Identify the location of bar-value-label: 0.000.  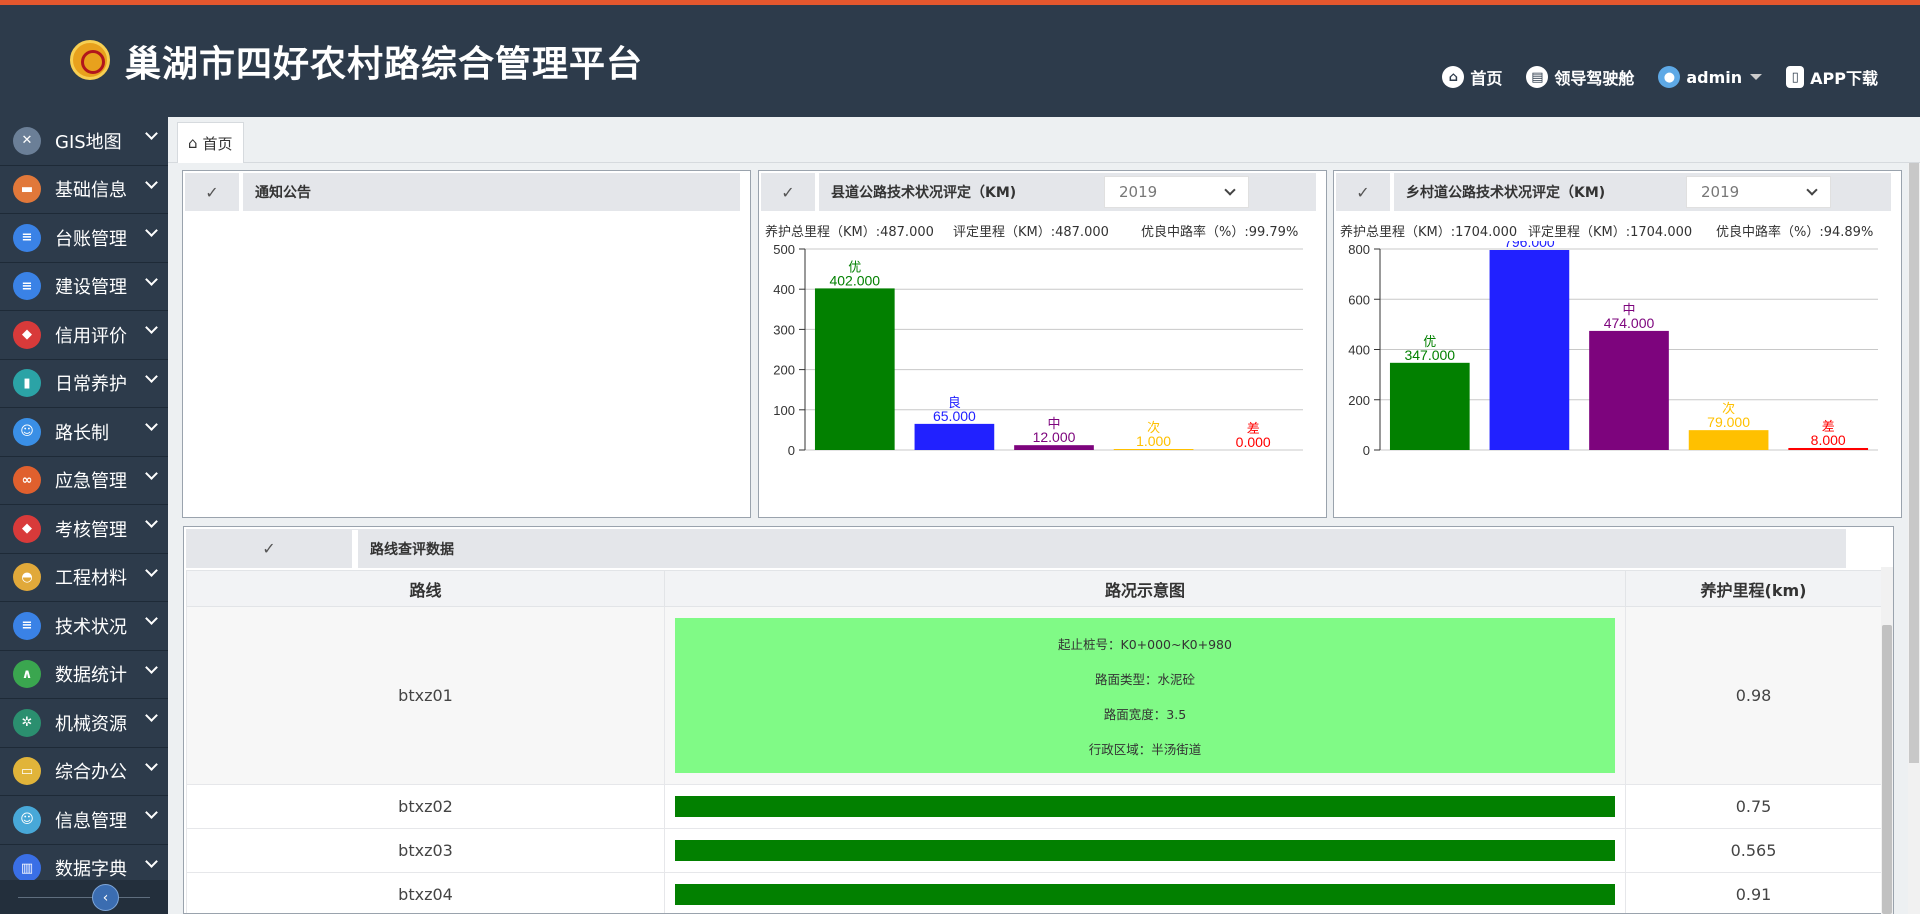
(1253, 442).